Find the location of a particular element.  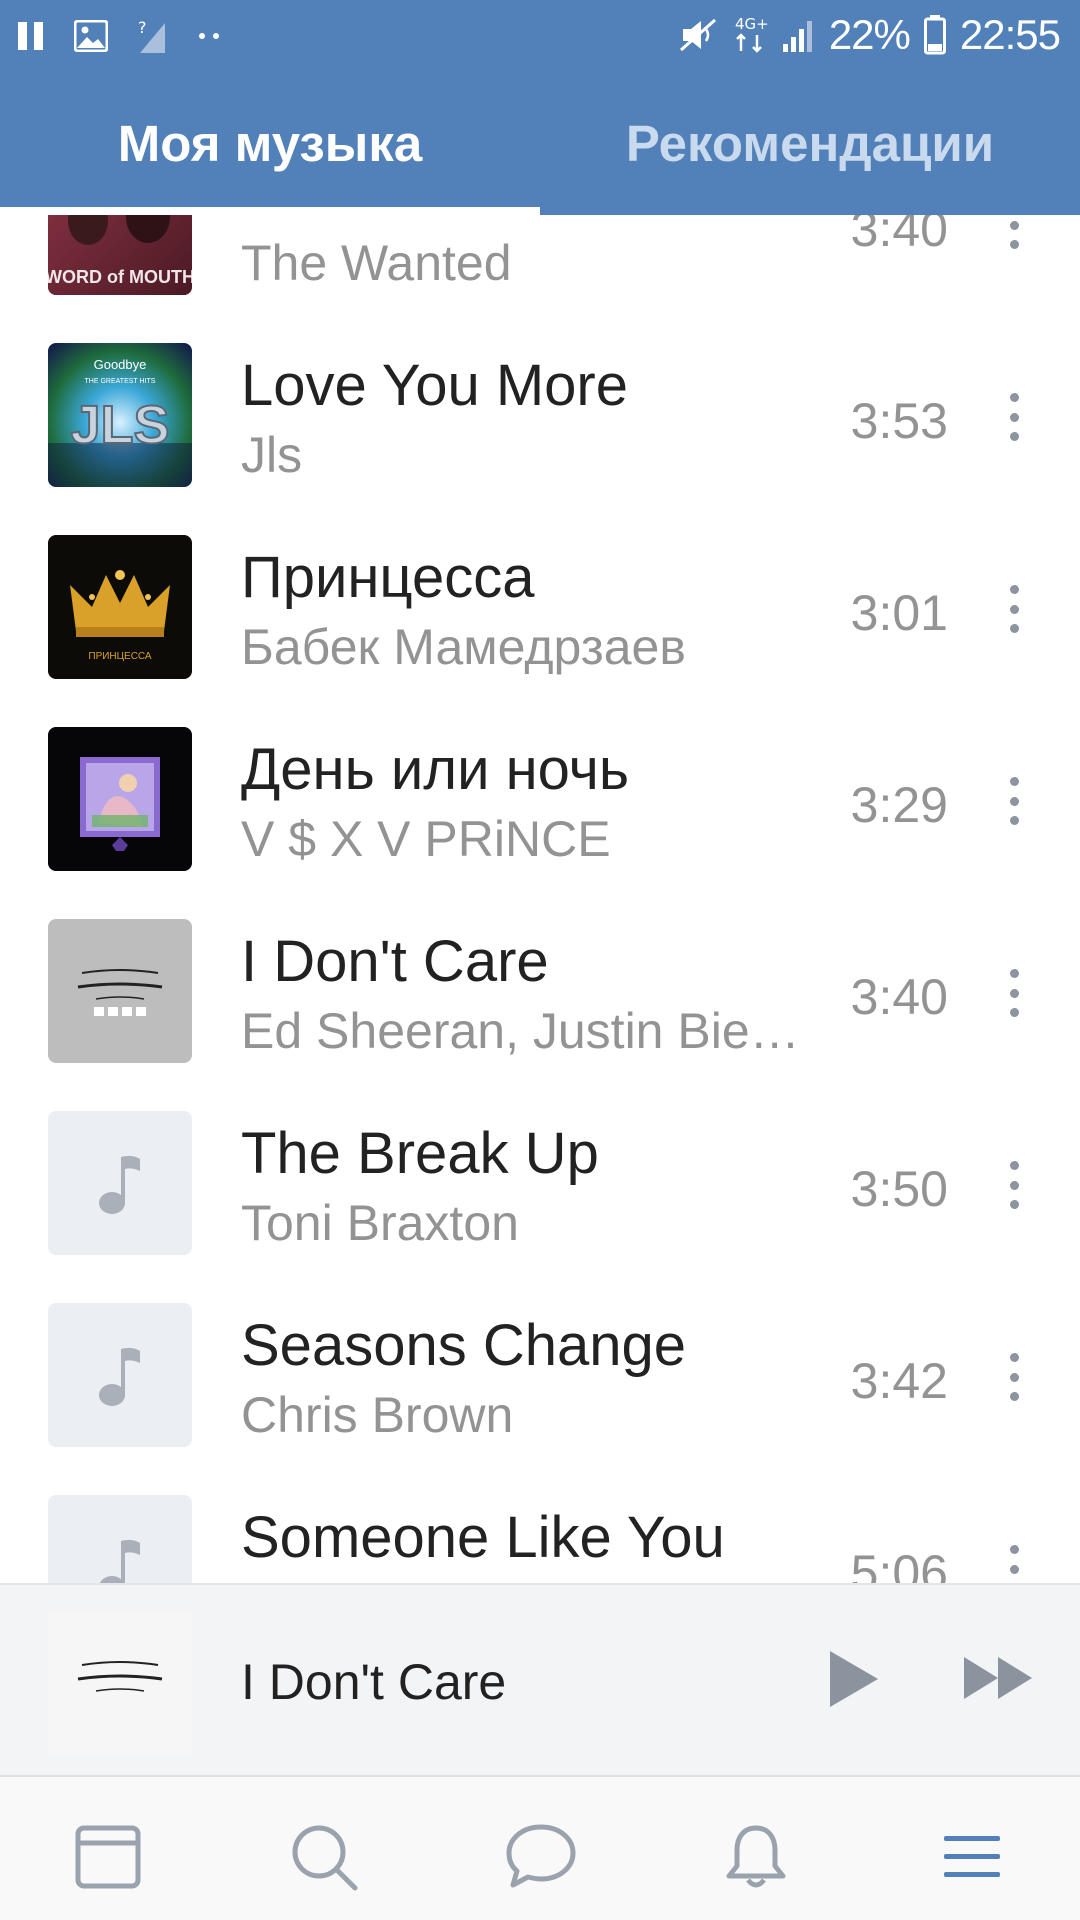

track-duration: 3:50 is located at coordinates (899, 1189).